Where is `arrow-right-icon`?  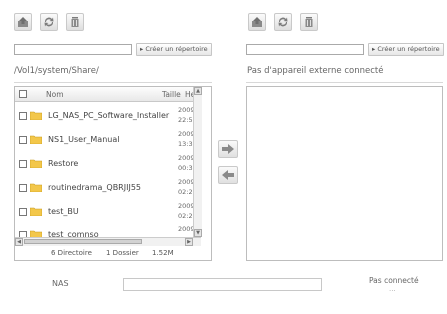
arrow-right-icon is located at coordinates (228, 149).